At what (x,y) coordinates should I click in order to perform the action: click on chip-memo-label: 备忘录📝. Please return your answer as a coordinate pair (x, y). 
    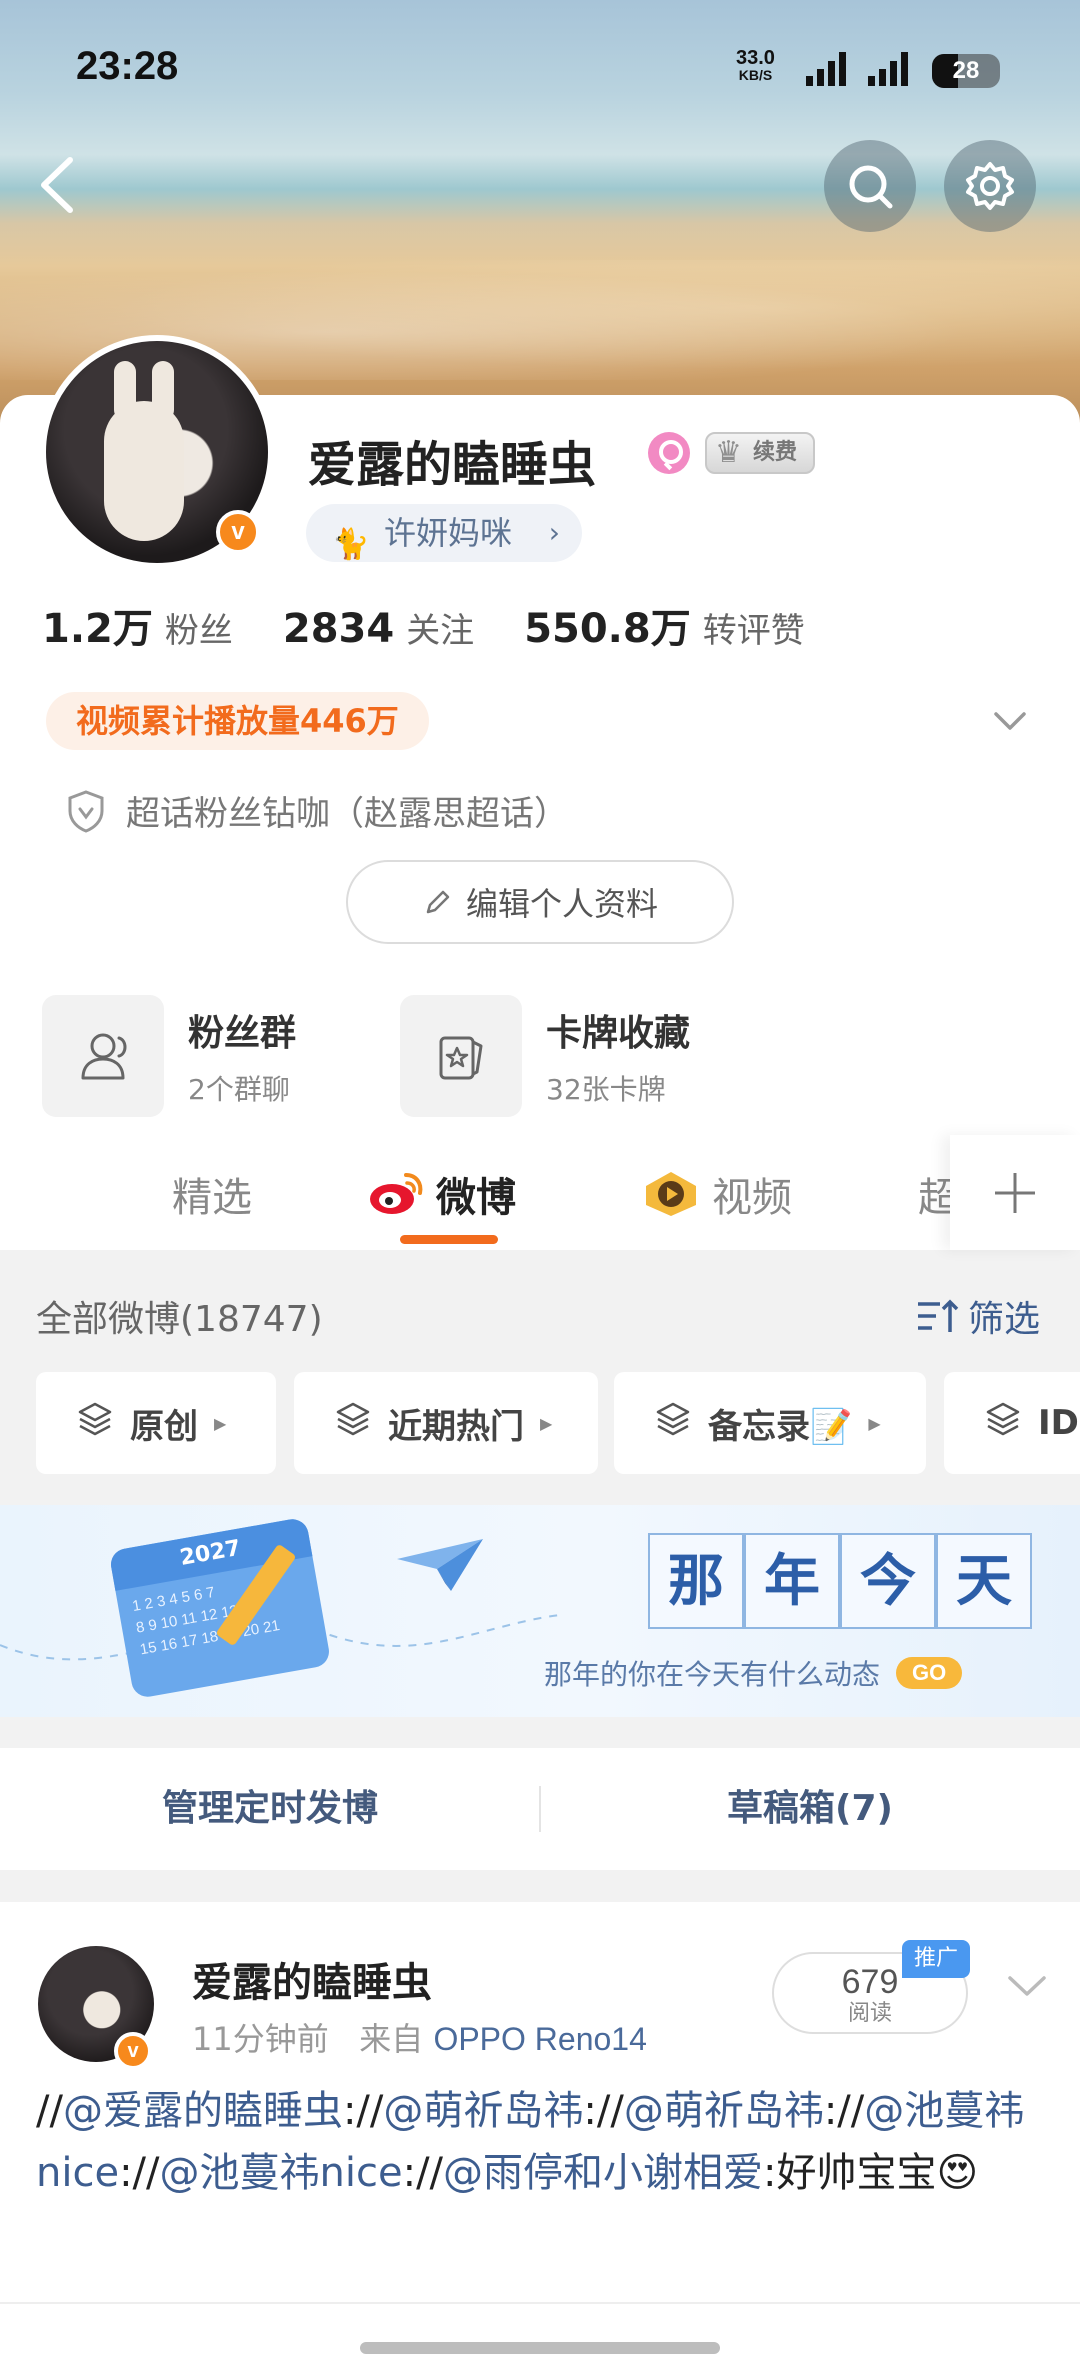
    Looking at the image, I should click on (780, 1426).